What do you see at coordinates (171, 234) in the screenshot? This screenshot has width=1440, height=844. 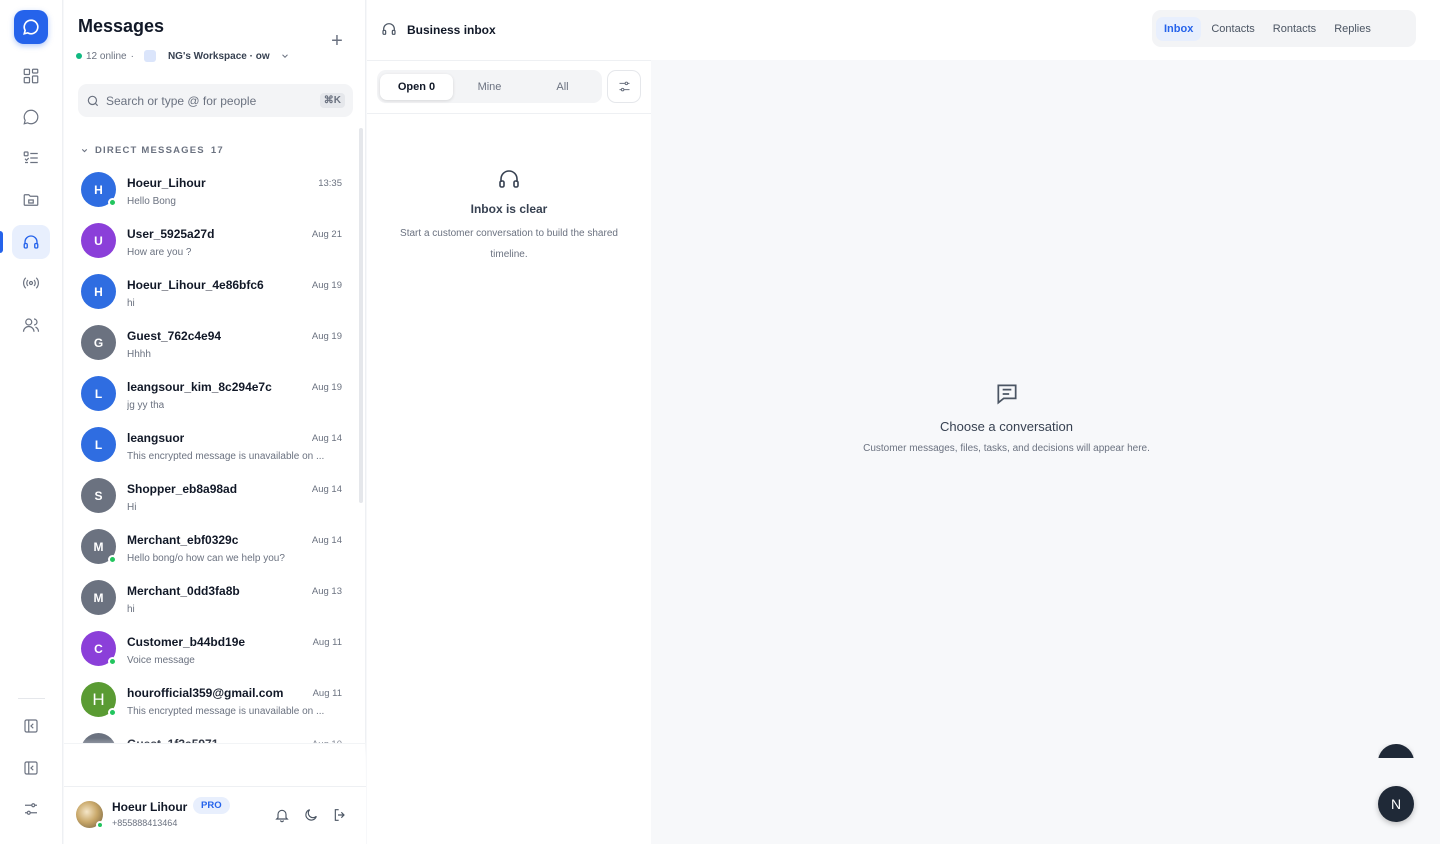 I see `conversation-name: User_5925a27d` at bounding box center [171, 234].